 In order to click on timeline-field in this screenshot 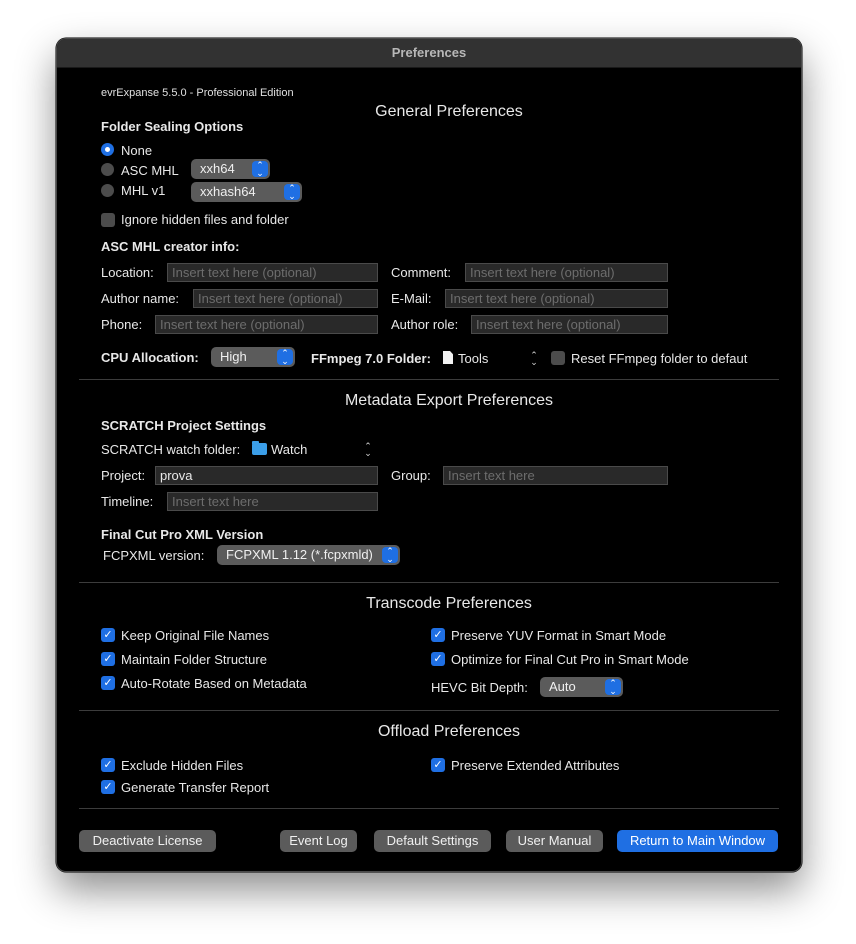, I will do `click(272, 501)`.